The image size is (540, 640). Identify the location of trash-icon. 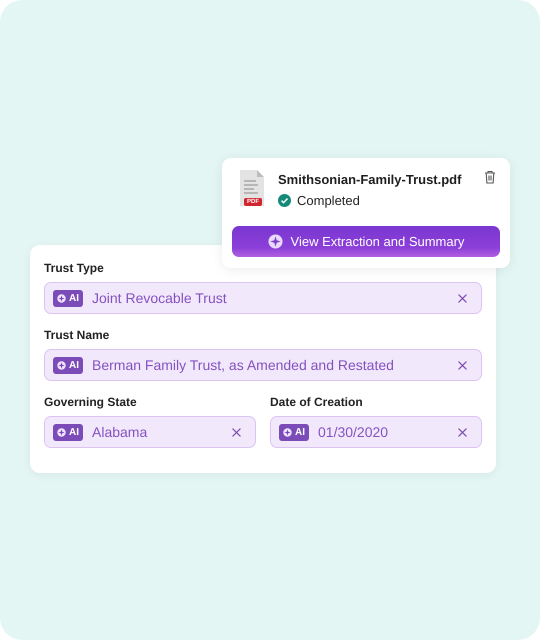
(490, 177).